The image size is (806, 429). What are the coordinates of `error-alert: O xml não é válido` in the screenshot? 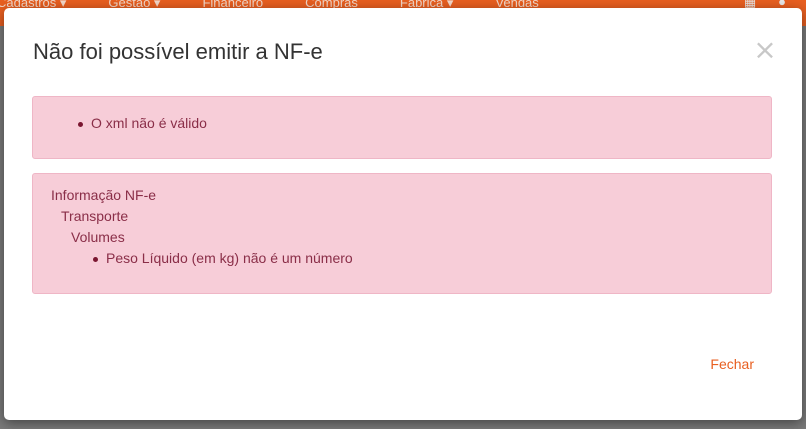 It's located at (402, 127).